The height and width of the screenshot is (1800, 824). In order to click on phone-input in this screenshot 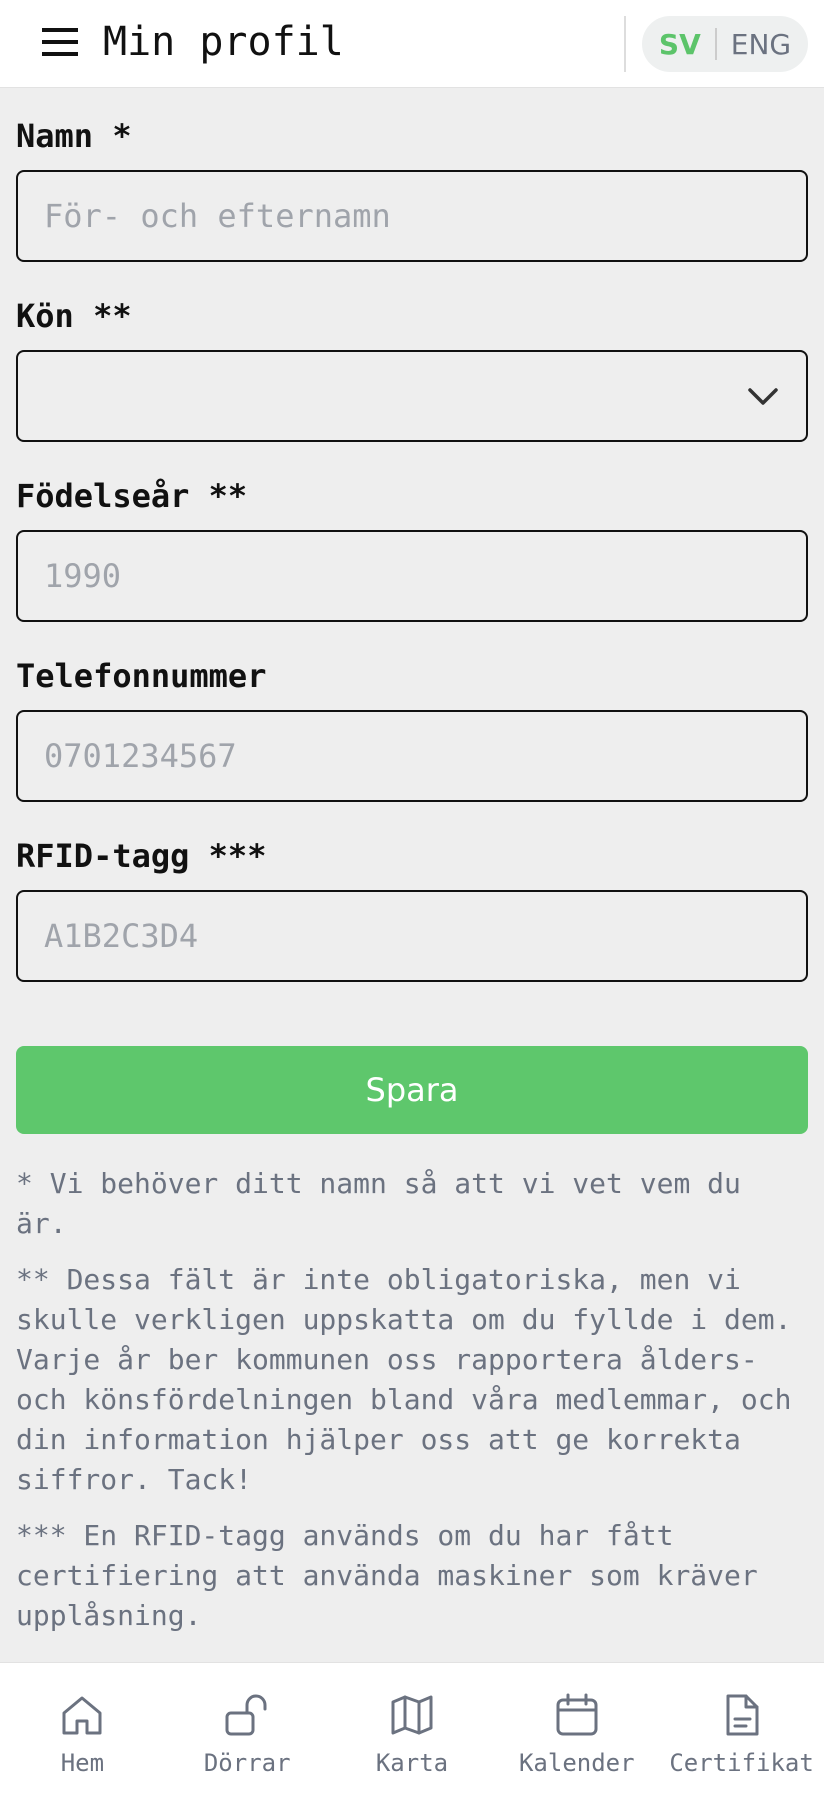, I will do `click(412, 756)`.